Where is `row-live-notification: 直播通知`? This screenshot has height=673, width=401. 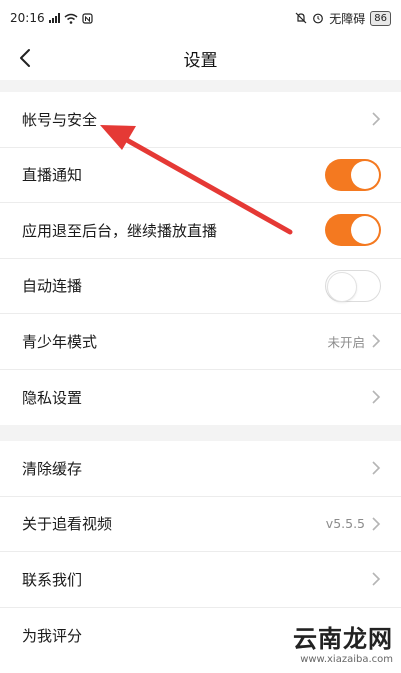 row-live-notification: 直播通知 is located at coordinates (200, 175).